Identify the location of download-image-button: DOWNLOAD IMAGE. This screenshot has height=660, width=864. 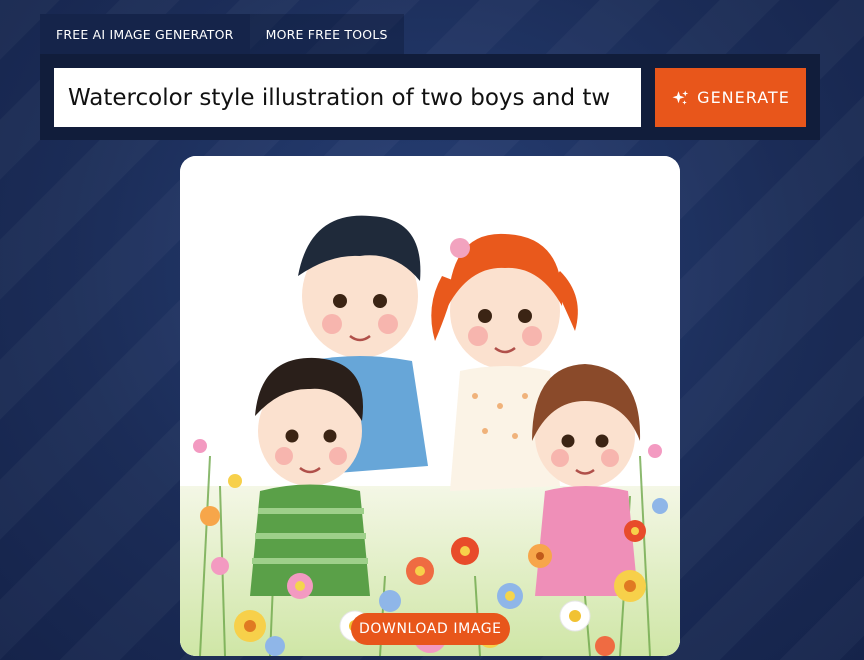
(430, 629).